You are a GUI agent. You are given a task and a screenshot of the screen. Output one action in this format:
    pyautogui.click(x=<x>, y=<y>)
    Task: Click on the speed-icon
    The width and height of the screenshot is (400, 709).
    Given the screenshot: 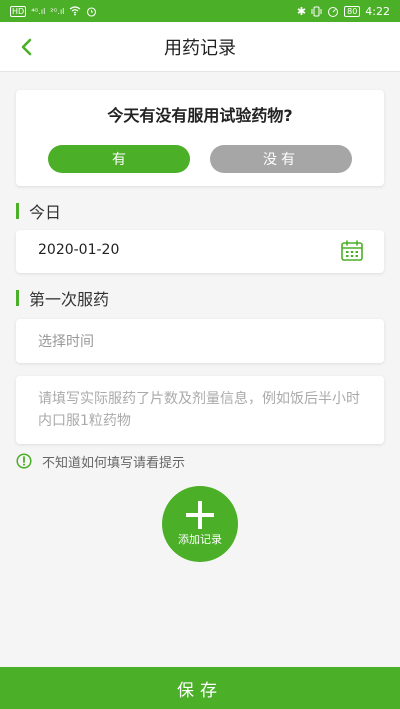 What is the action you would take?
    pyautogui.click(x=333, y=11)
    